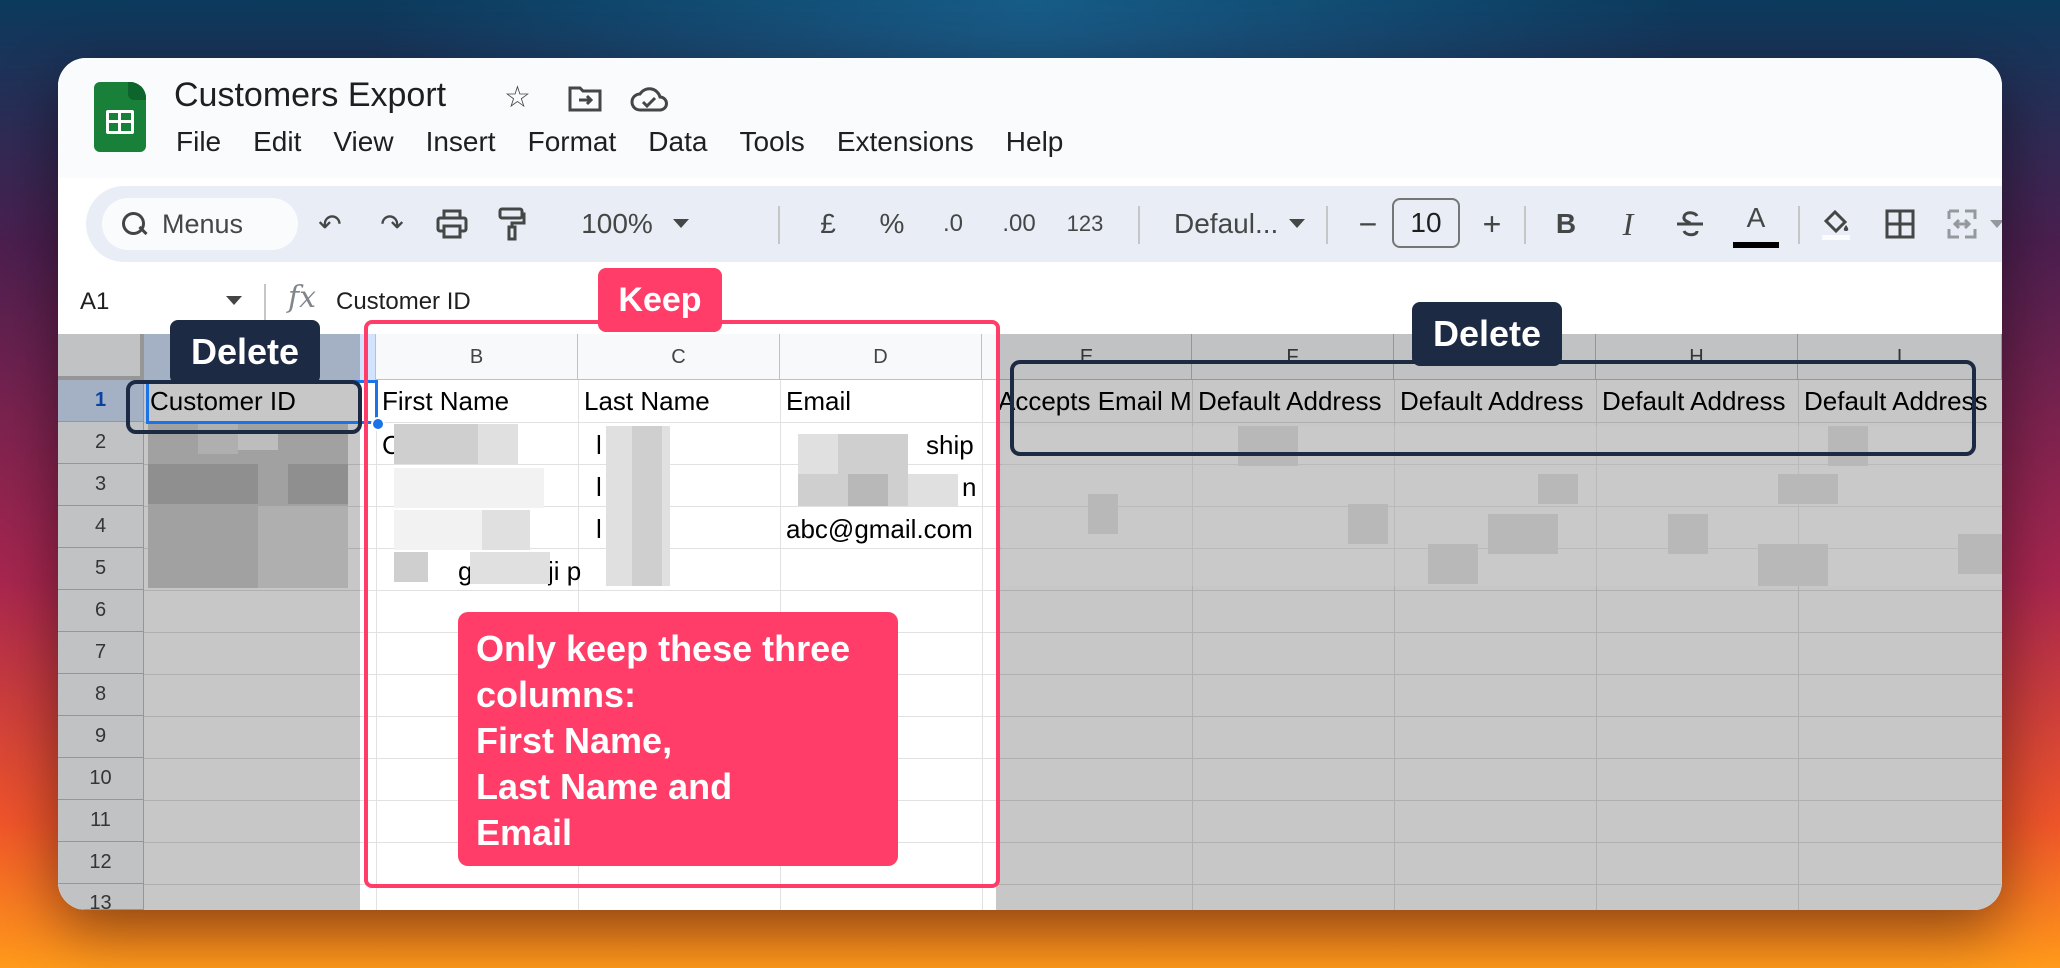  Describe the element at coordinates (1900, 224) in the screenshot. I see `borders-icon` at that location.